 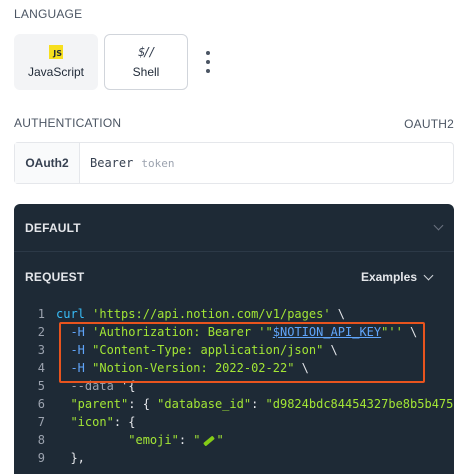 I want to click on kebab-menu-icon, so click(x=208, y=62).